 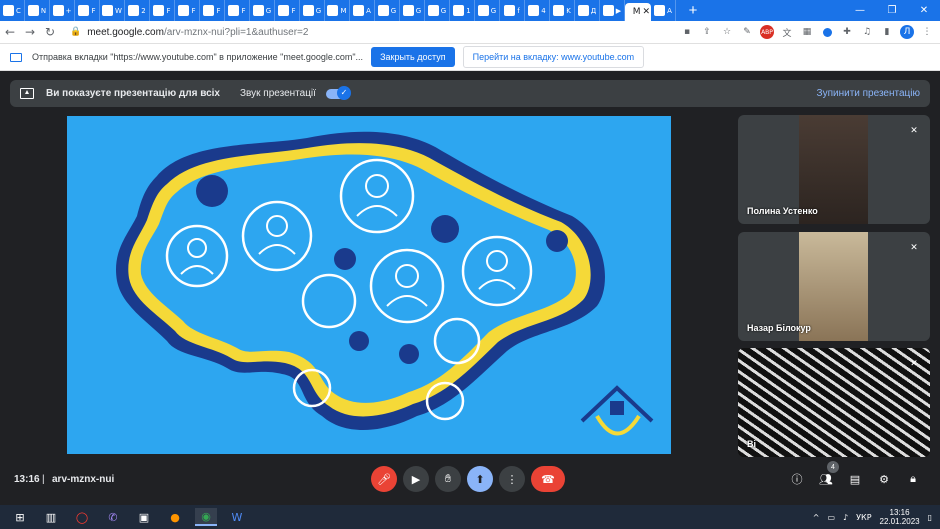 I want to click on camera-permission-icon: ▪, so click(x=687, y=32).